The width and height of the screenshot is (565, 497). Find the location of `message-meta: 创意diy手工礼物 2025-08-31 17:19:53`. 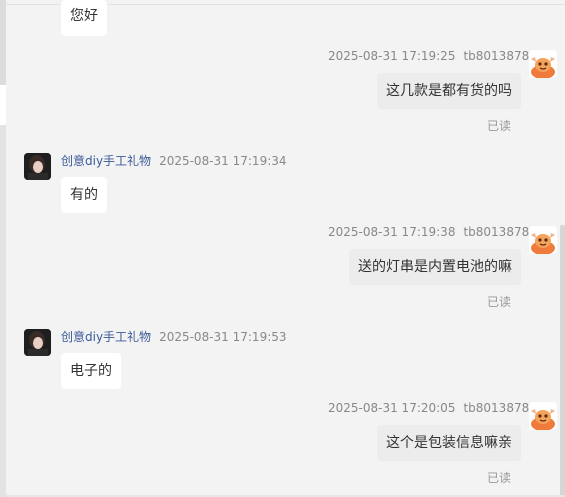

message-meta: 创意diy手工礼物 2025-08-31 17:19:53 is located at coordinates (174, 336).